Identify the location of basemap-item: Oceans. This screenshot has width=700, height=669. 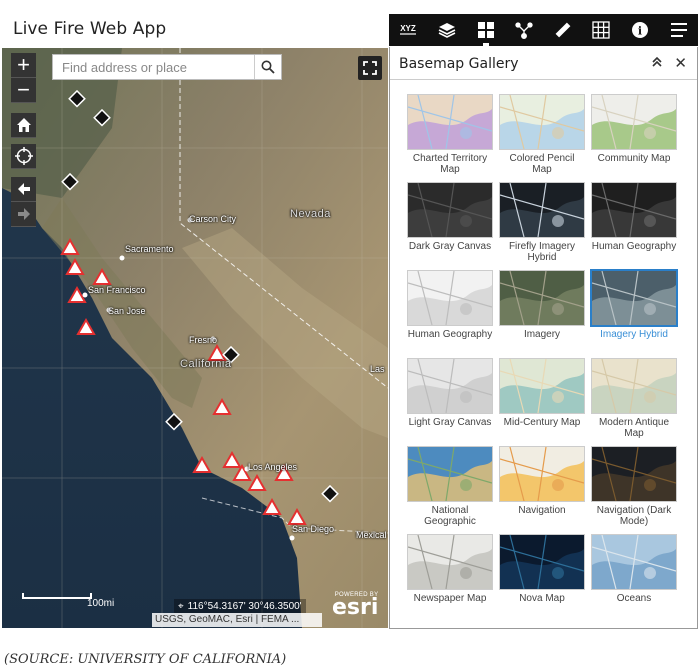
(634, 574).